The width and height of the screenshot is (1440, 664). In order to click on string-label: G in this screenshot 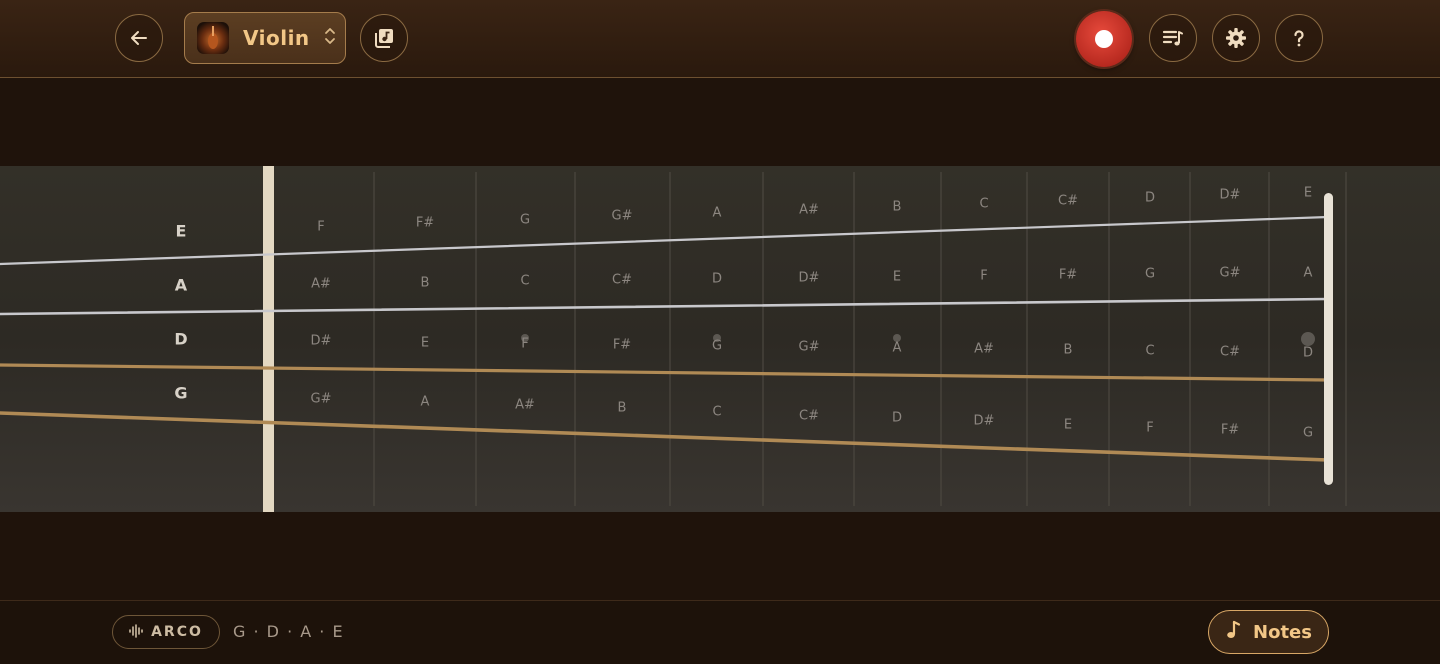, I will do `click(180, 393)`.